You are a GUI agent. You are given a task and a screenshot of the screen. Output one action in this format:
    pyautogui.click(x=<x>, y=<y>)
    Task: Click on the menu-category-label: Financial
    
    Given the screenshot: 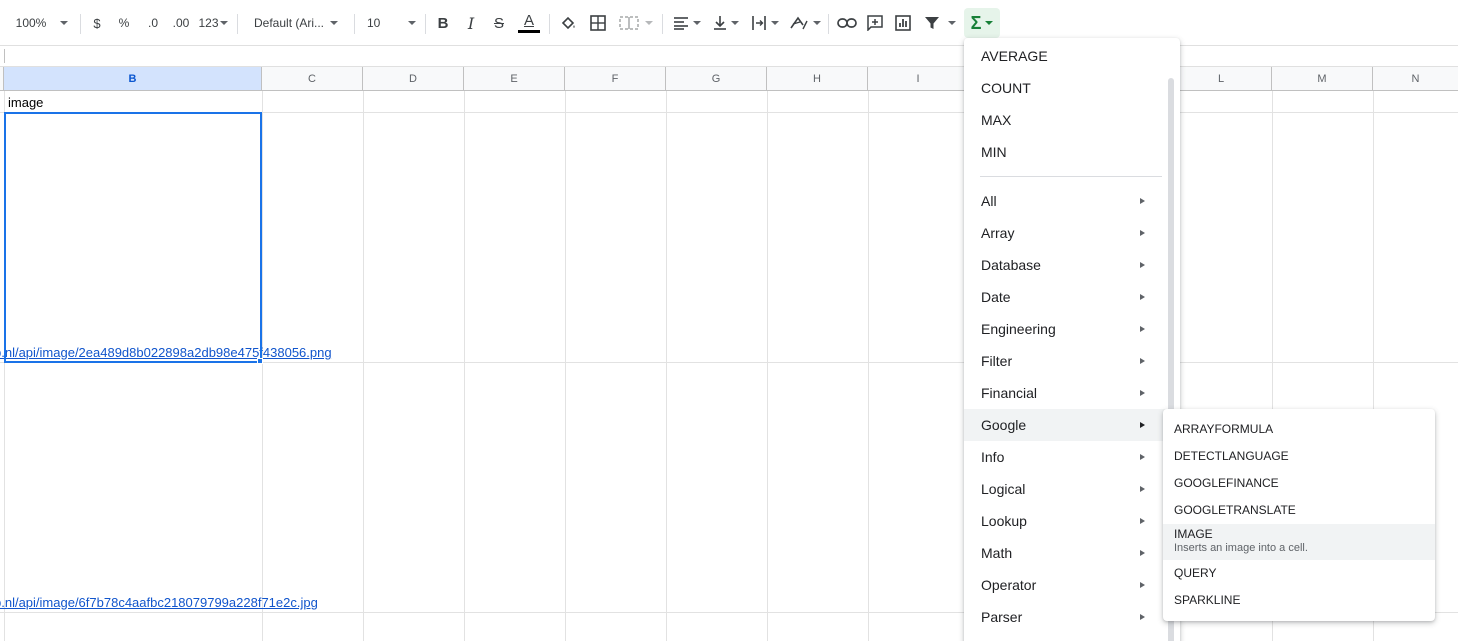 What is the action you would take?
    pyautogui.click(x=1009, y=393)
    